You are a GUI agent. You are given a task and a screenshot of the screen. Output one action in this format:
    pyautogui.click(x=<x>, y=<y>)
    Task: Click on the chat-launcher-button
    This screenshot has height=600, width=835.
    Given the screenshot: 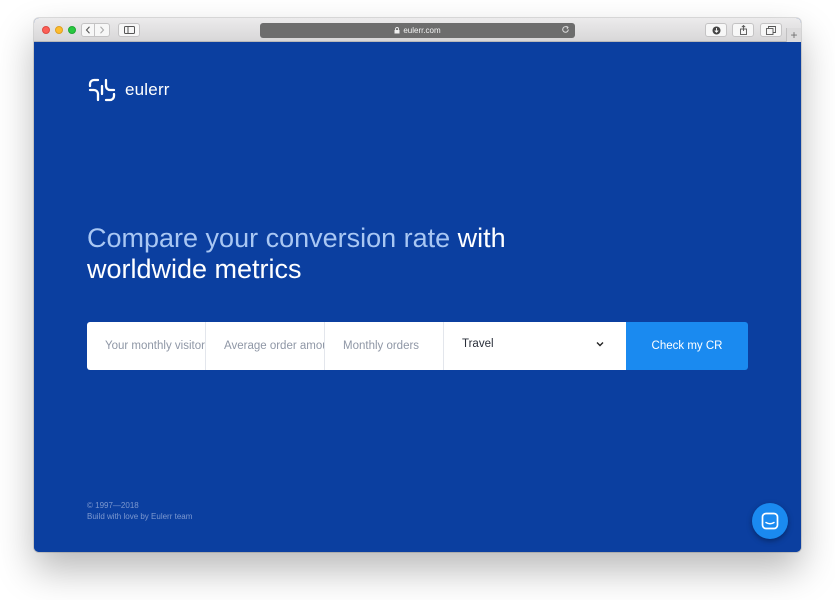 What is the action you would take?
    pyautogui.click(x=770, y=521)
    